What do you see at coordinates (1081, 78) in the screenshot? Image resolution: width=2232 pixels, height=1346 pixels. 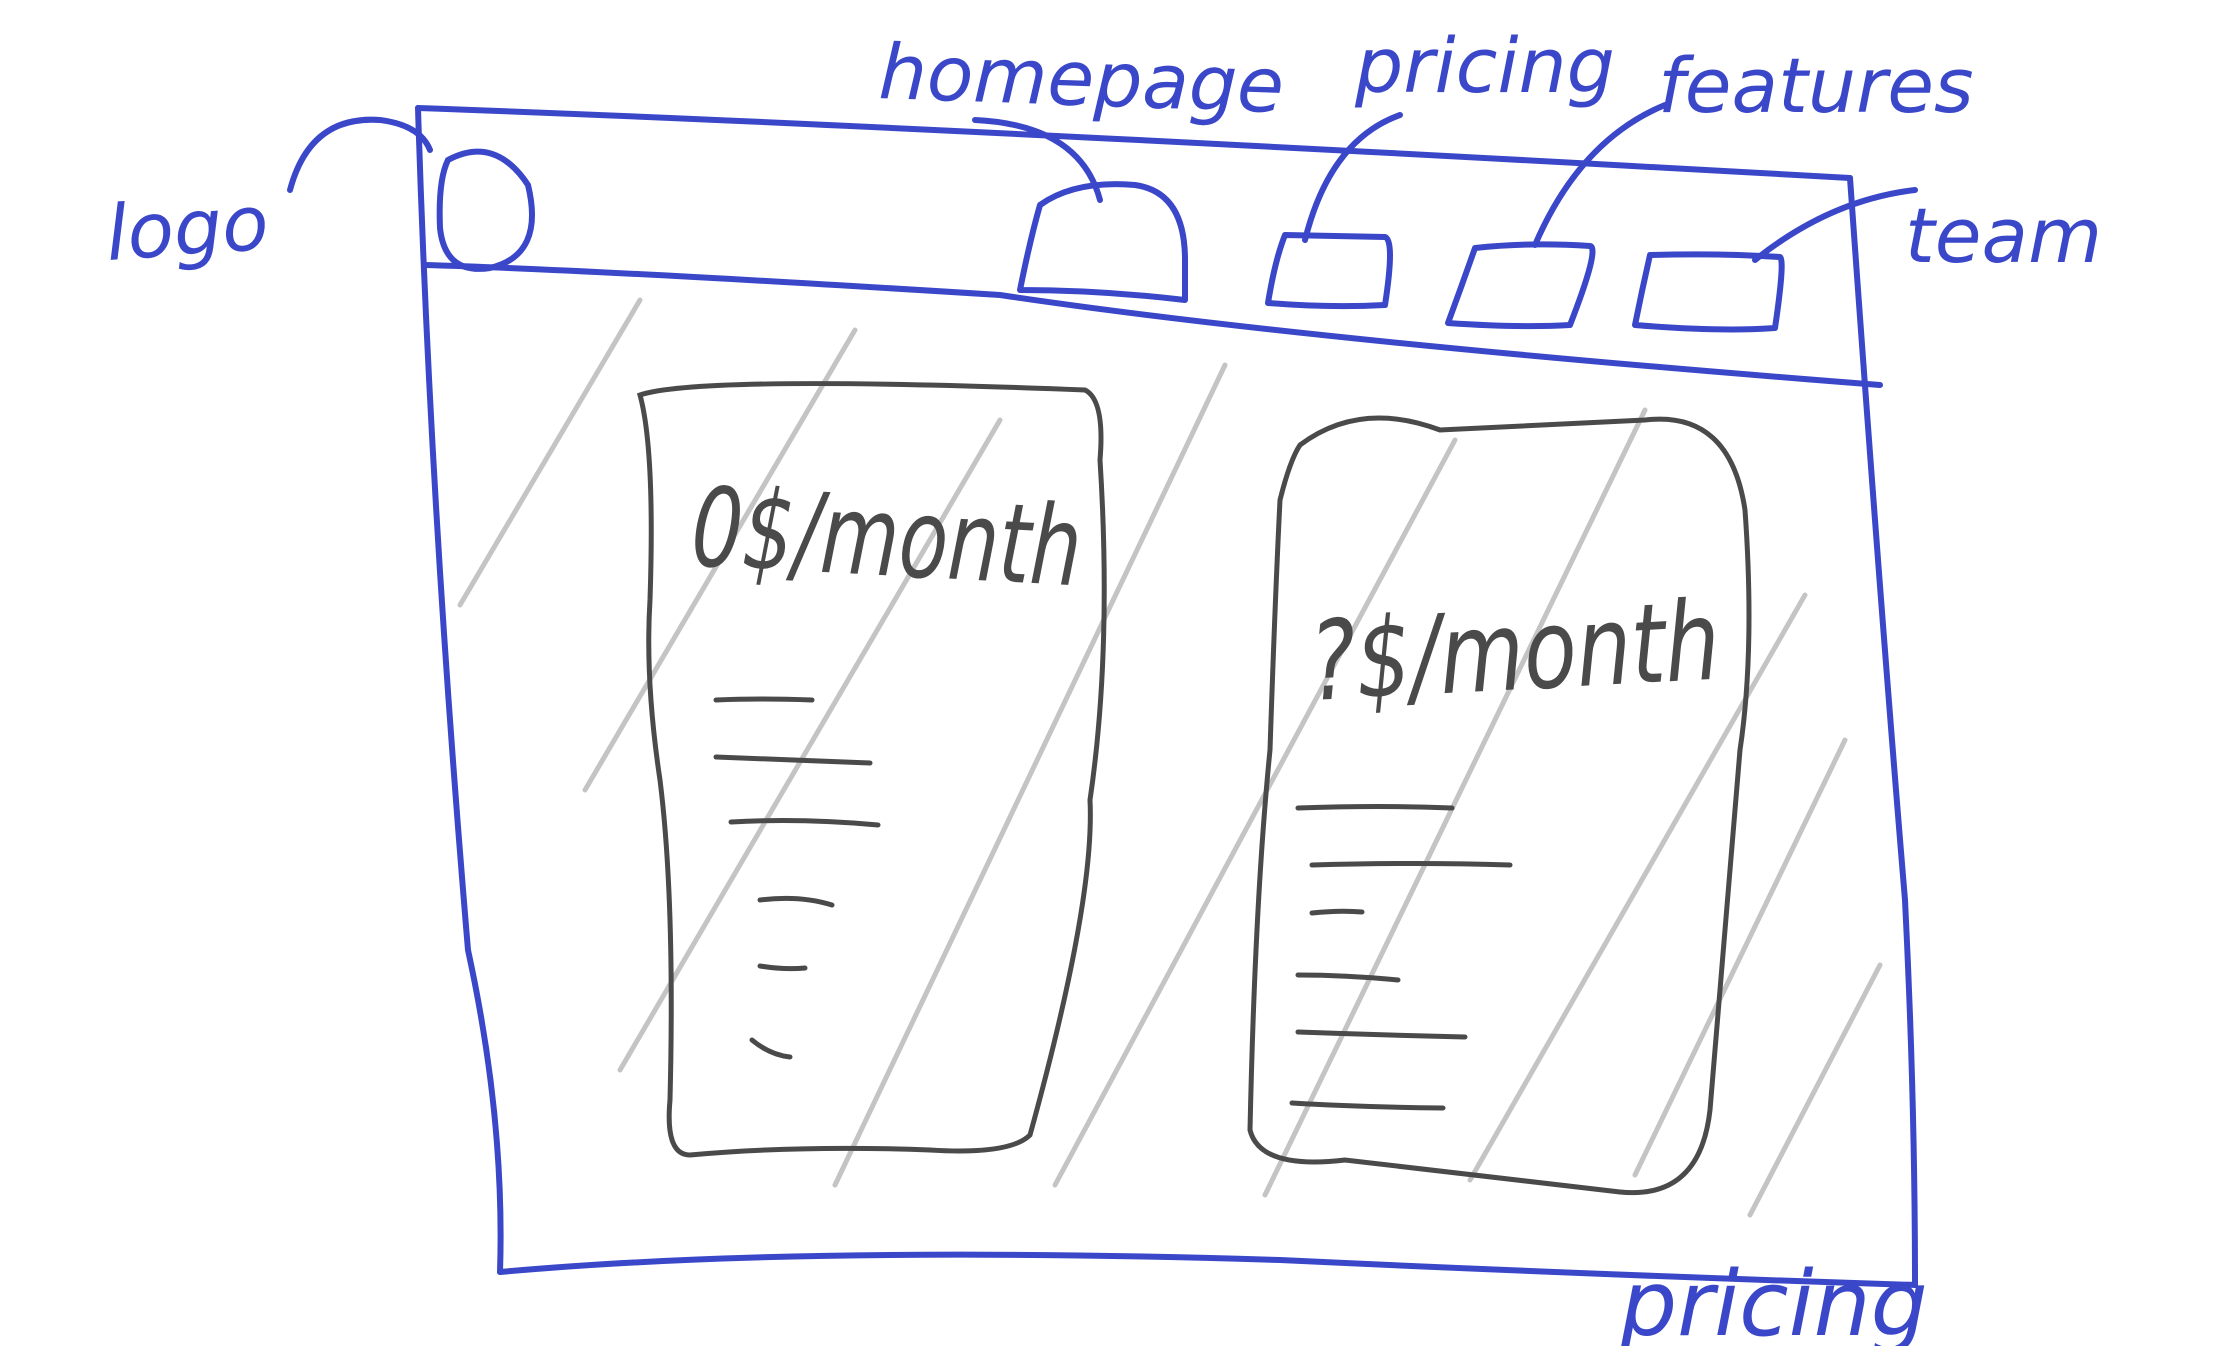 I see `annotation-homepage: homepage` at bounding box center [1081, 78].